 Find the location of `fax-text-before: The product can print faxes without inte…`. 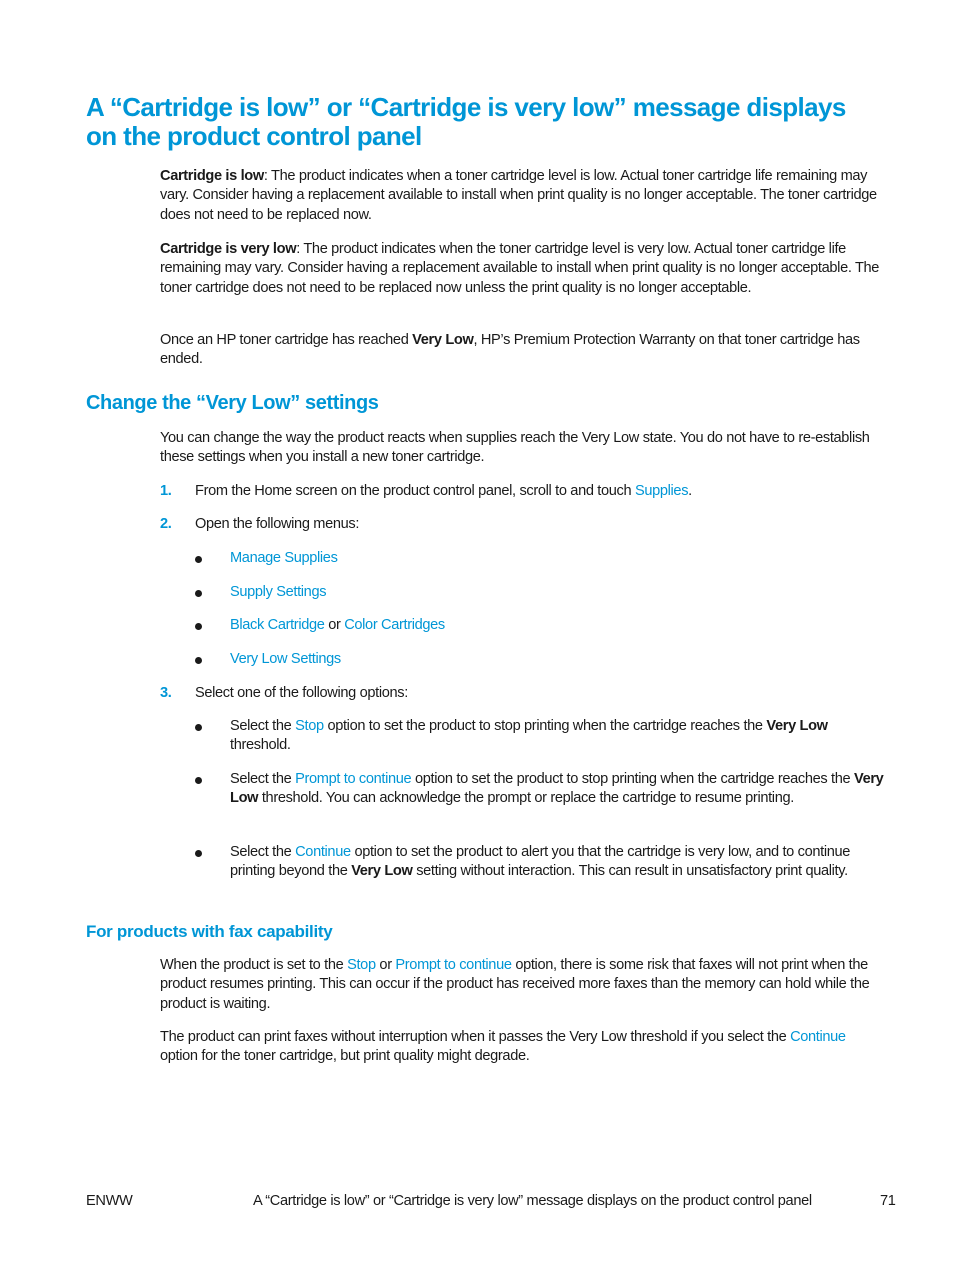

fax-text-before: The product can print faxes without inte… is located at coordinates (475, 1037).